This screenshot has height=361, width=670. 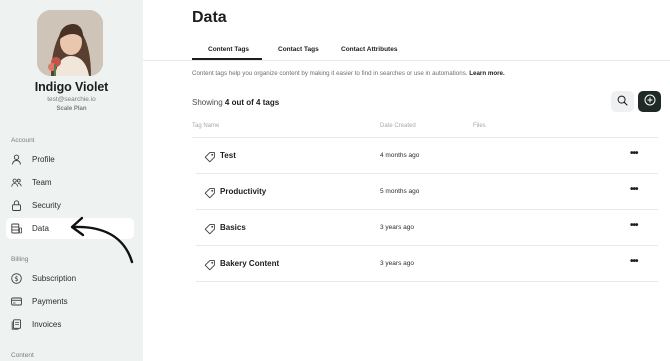 I want to click on search-icon, so click(x=622, y=102).